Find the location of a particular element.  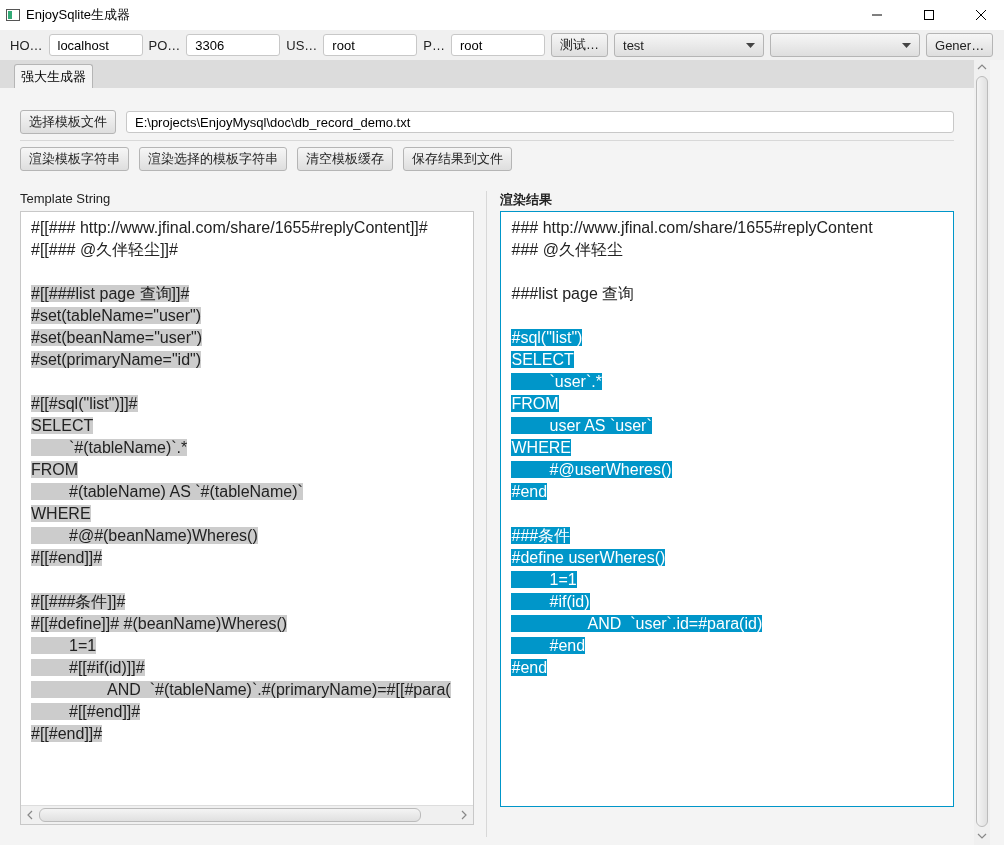

horizontal-scrollbar is located at coordinates (247, 814).